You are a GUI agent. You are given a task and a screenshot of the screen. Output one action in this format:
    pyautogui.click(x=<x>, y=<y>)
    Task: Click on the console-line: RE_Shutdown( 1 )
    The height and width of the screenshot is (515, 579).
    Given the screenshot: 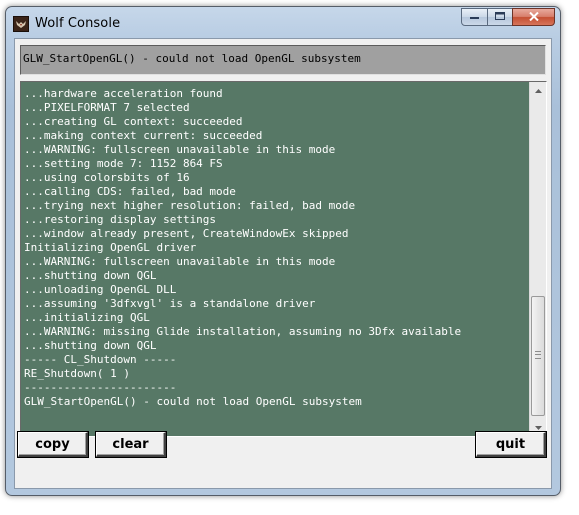 What is the action you would take?
    pyautogui.click(x=77, y=373)
    